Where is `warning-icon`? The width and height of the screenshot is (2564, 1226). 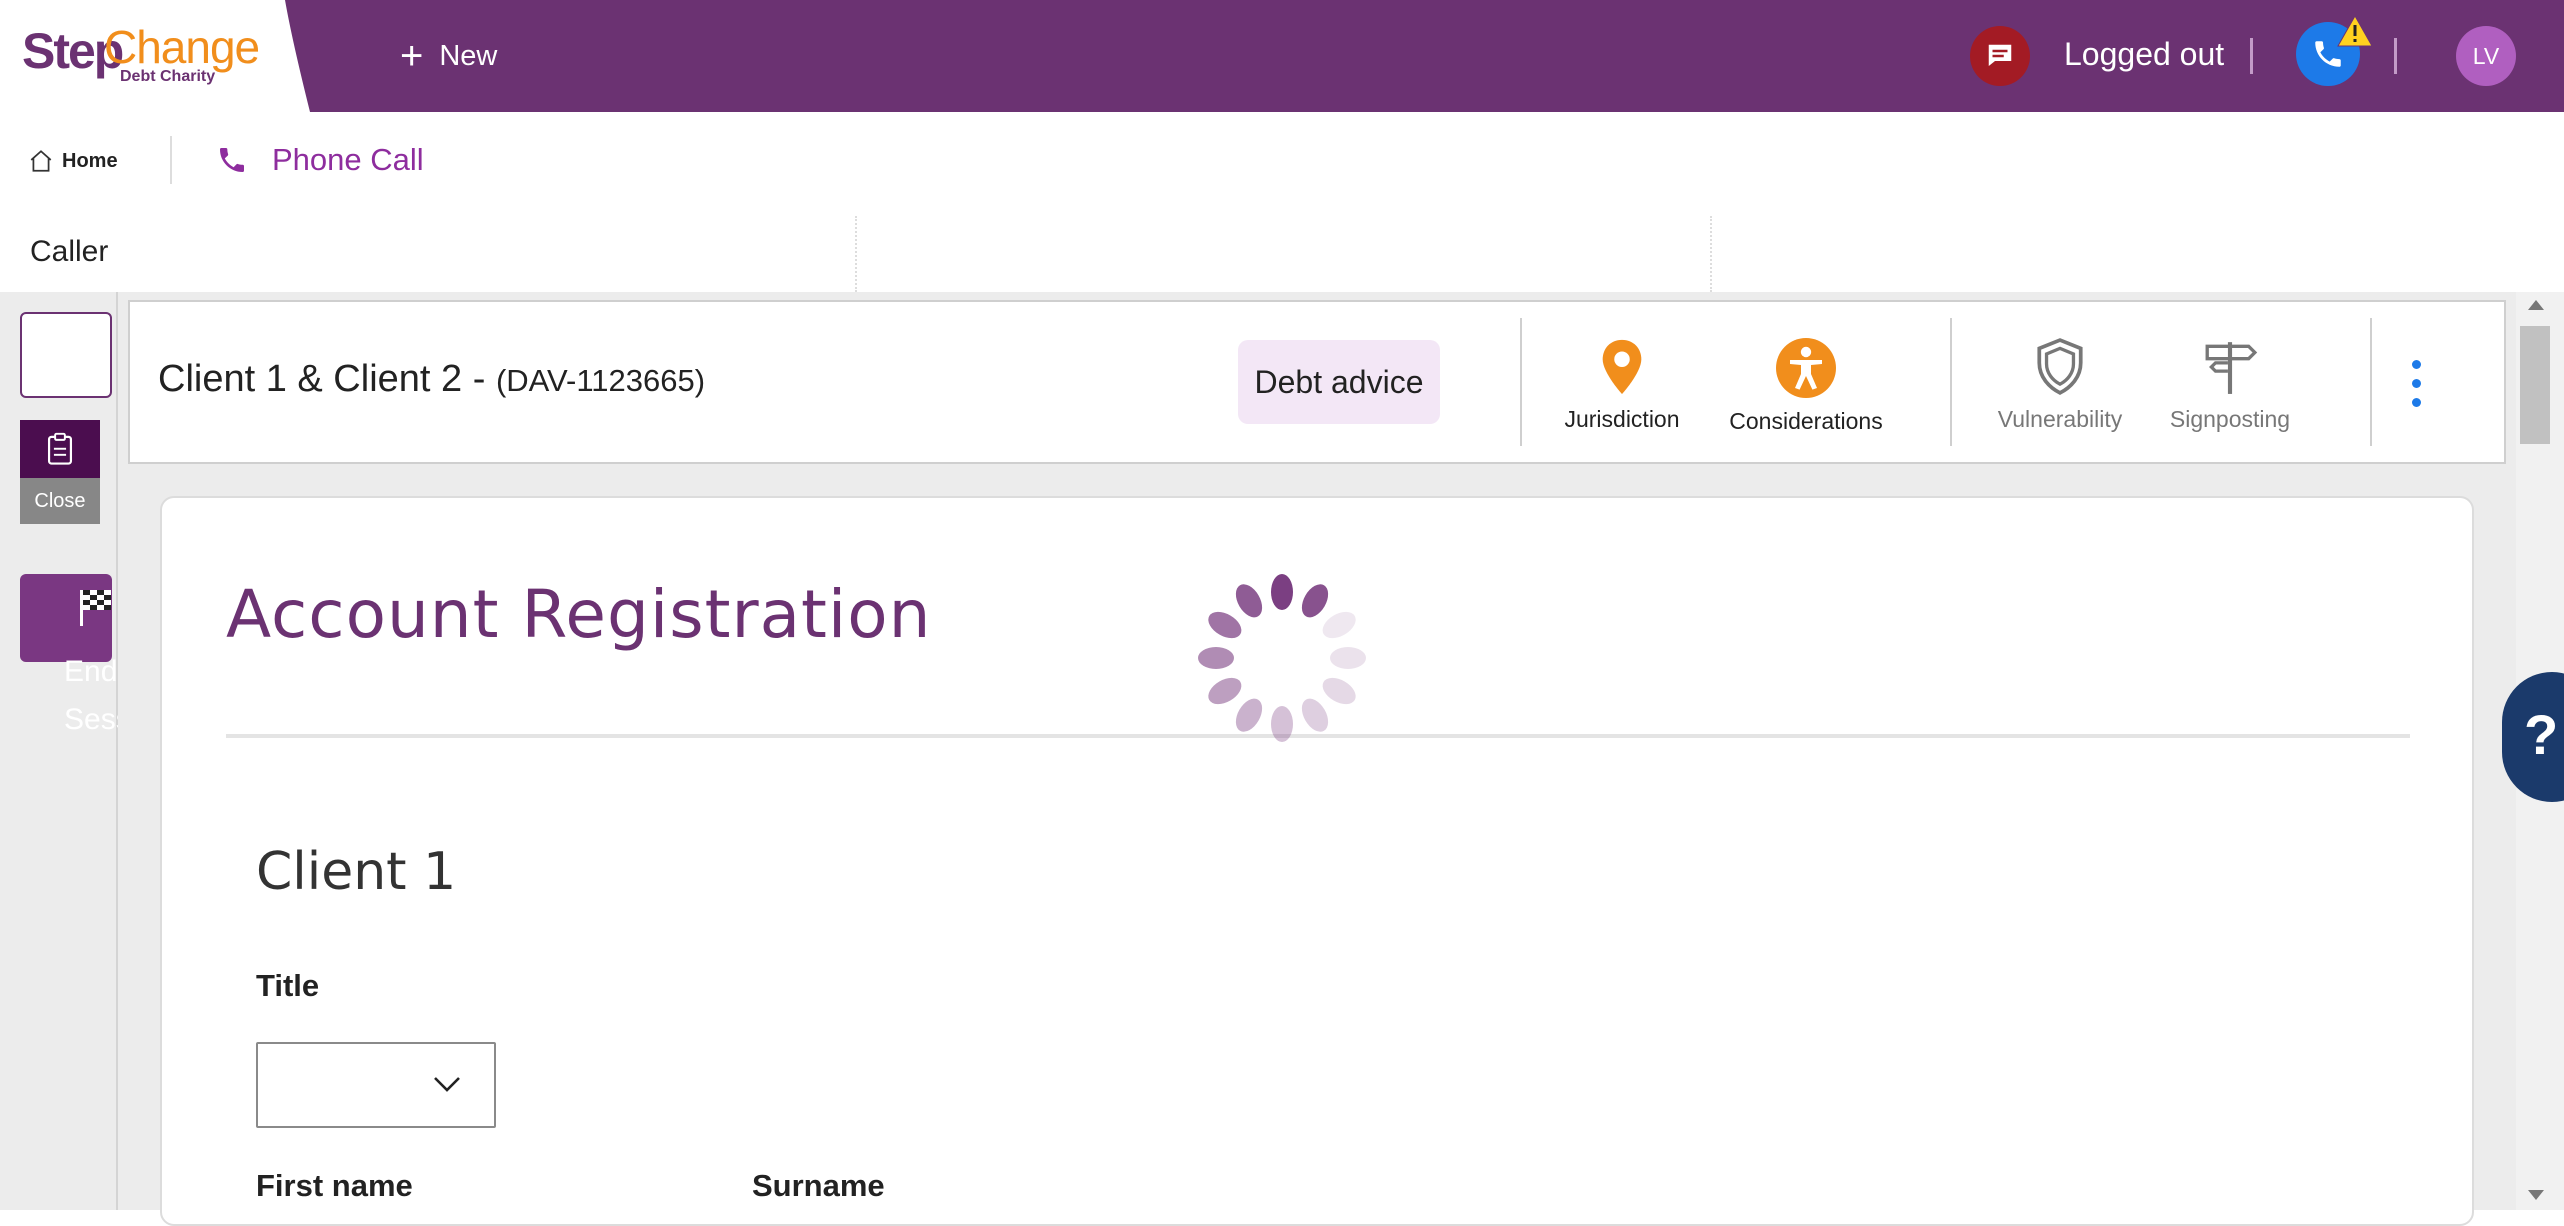 warning-icon is located at coordinates (2355, 30).